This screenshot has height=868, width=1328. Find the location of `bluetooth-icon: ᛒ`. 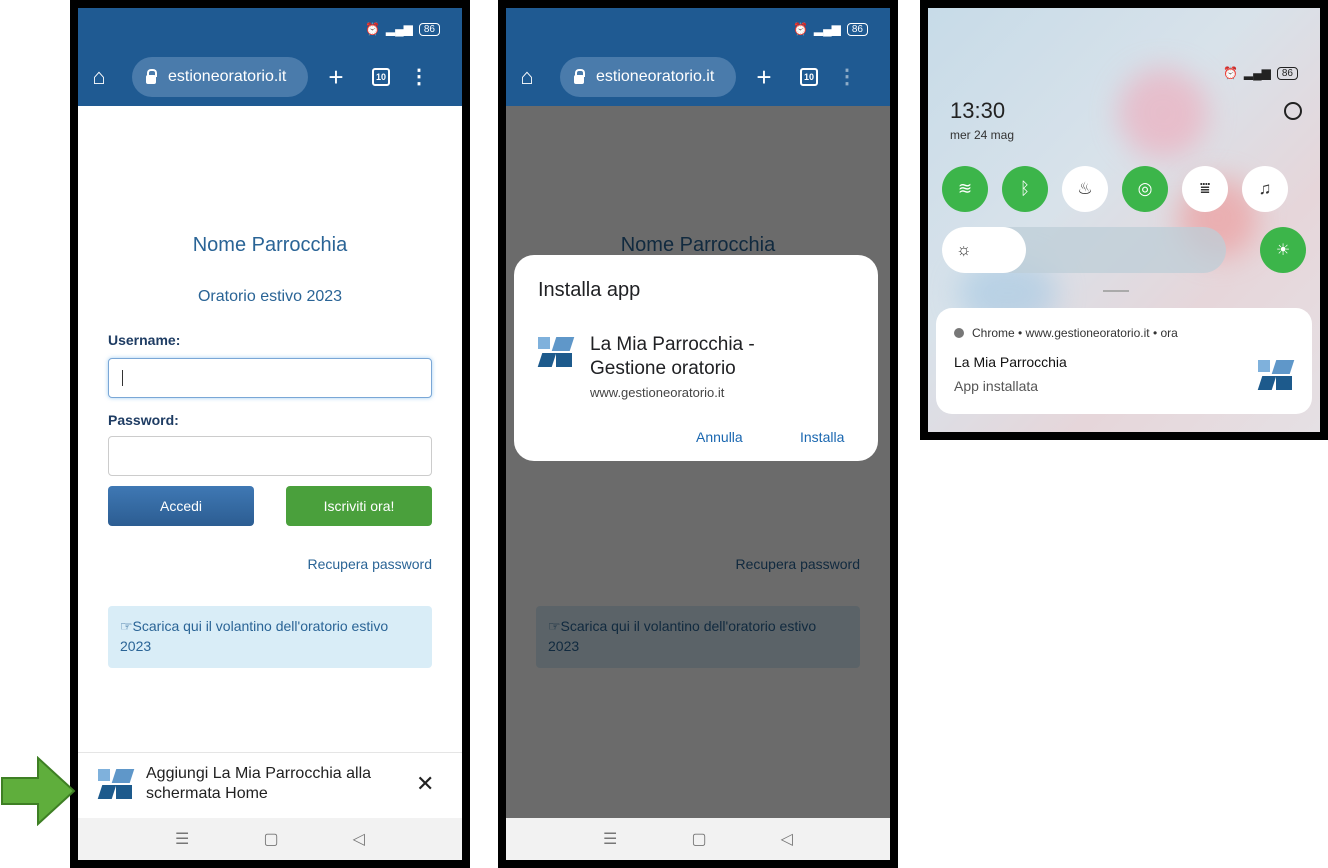

bluetooth-icon: ᛒ is located at coordinates (1025, 189).